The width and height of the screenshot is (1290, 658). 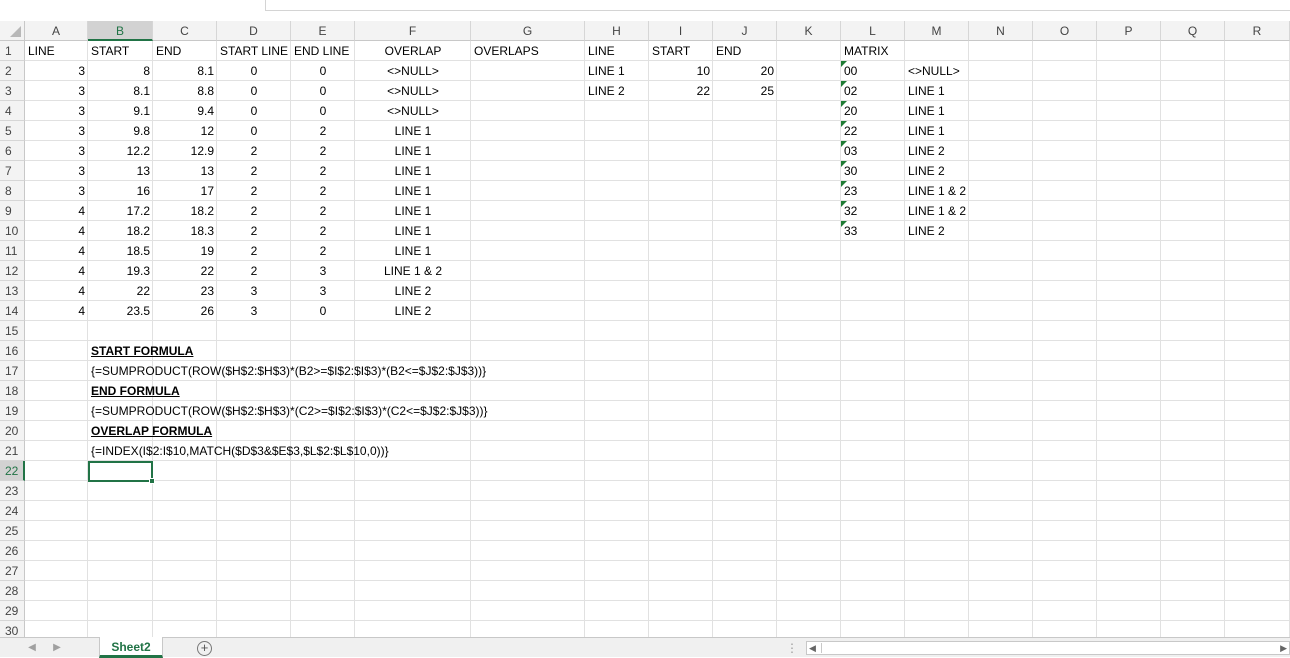 What do you see at coordinates (185, 131) in the screenshot?
I see `cell-c5: 12` at bounding box center [185, 131].